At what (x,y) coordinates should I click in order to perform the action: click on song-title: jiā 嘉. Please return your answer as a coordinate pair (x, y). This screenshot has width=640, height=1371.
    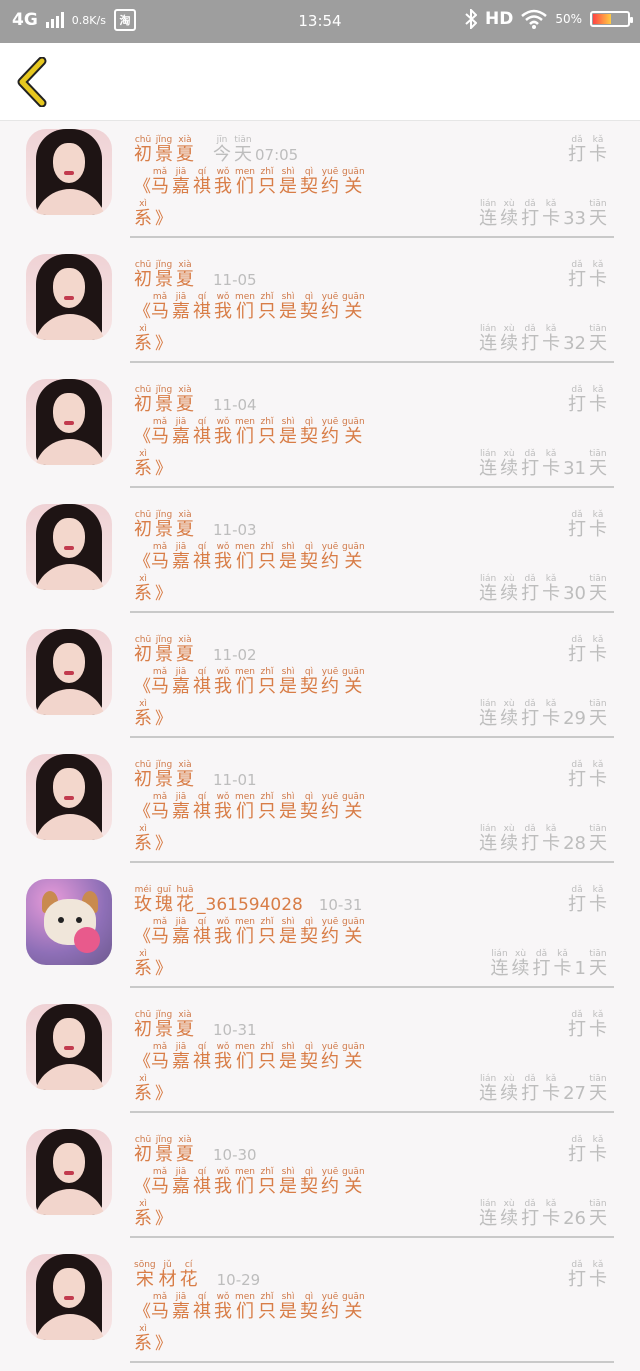
    Looking at the image, I should click on (181, 182).